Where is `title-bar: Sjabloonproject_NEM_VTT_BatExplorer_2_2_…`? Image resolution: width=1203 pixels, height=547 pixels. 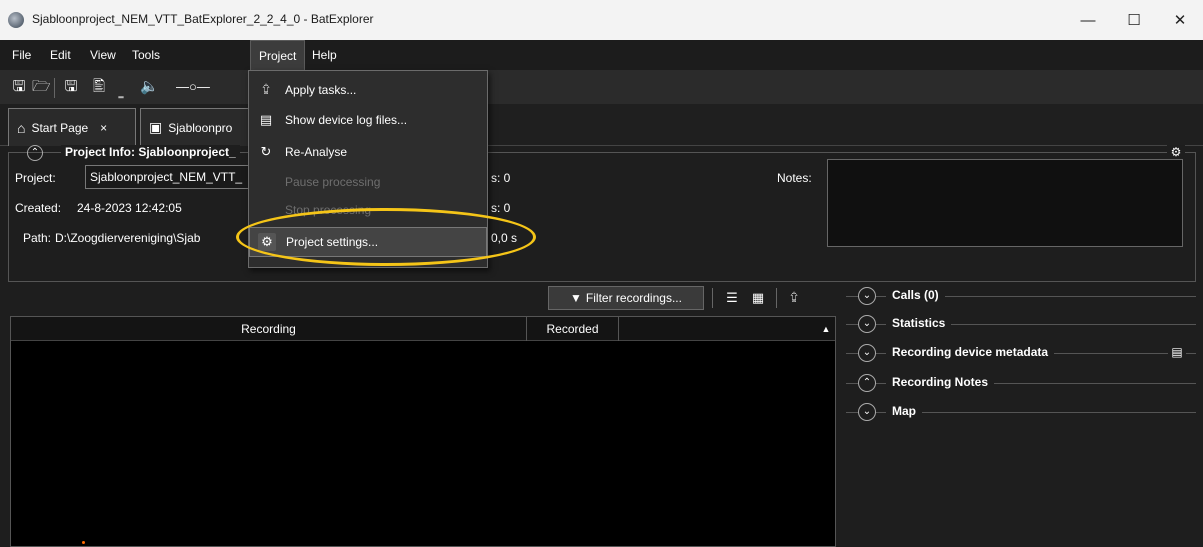
title-bar: Sjabloonproject_NEM_VTT_BatExplorer_2_2_… is located at coordinates (601, 20).